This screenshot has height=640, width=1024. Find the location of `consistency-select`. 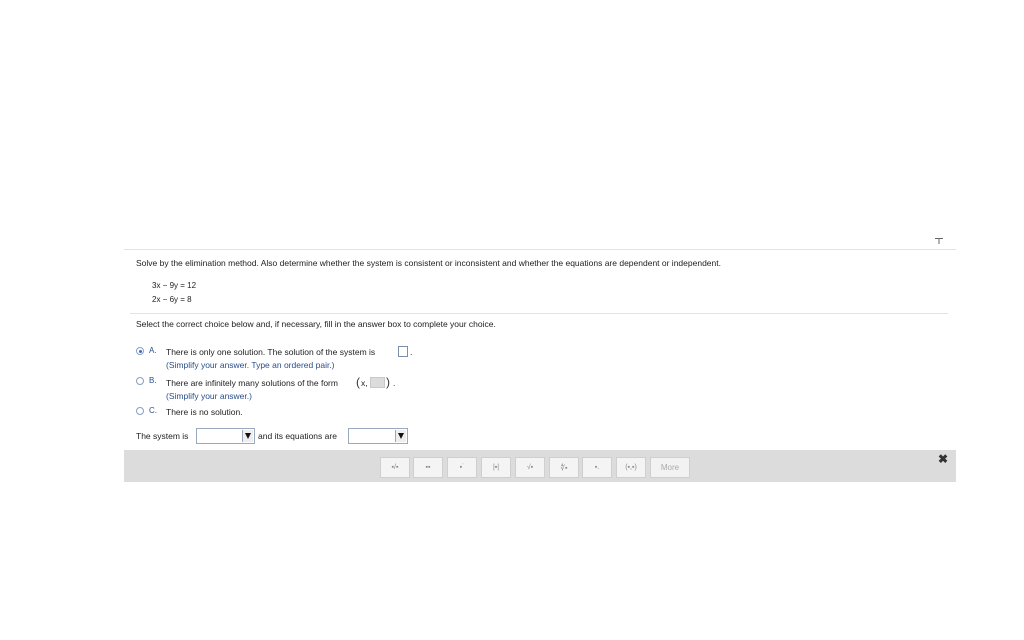

consistency-select is located at coordinates (225, 436).